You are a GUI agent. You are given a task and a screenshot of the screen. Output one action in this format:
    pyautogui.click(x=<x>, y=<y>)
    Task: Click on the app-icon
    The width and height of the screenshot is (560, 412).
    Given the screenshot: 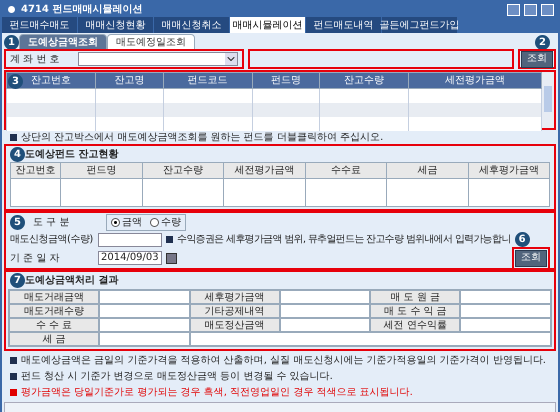 What is the action you would take?
    pyautogui.click(x=11, y=9)
    